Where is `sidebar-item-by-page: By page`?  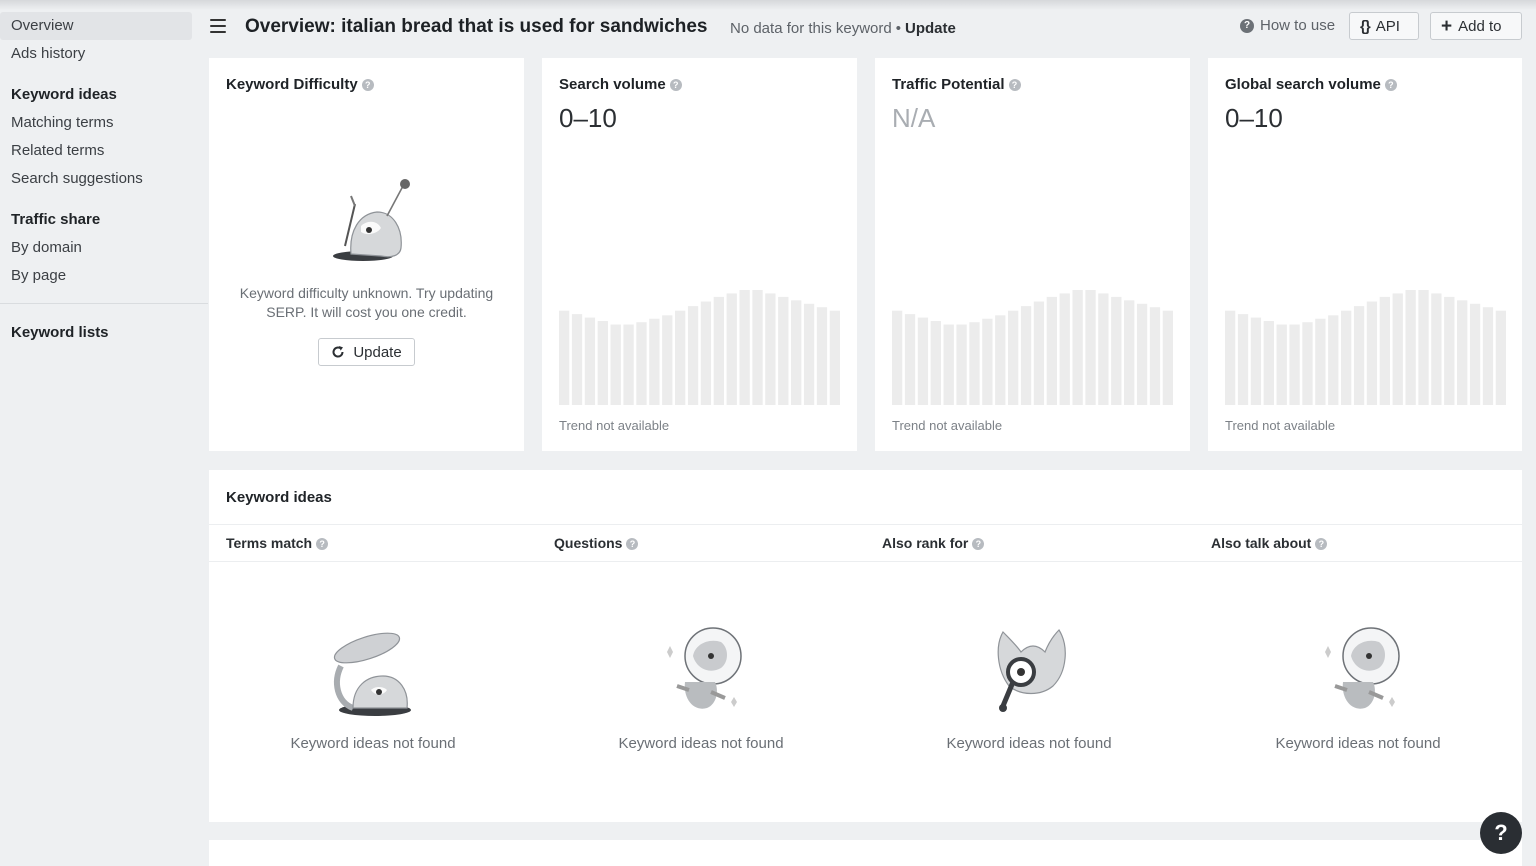 sidebar-item-by-page: By page is located at coordinates (96, 276).